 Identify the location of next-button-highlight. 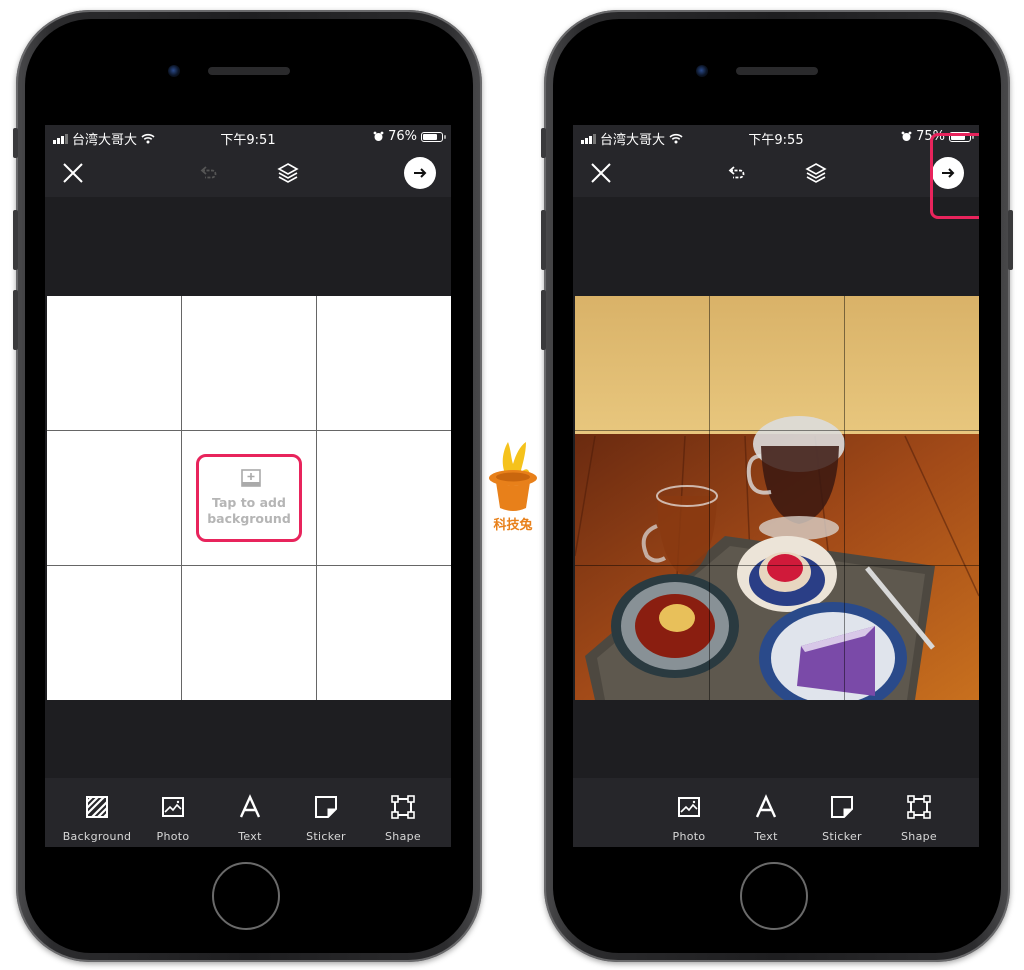
(954, 176).